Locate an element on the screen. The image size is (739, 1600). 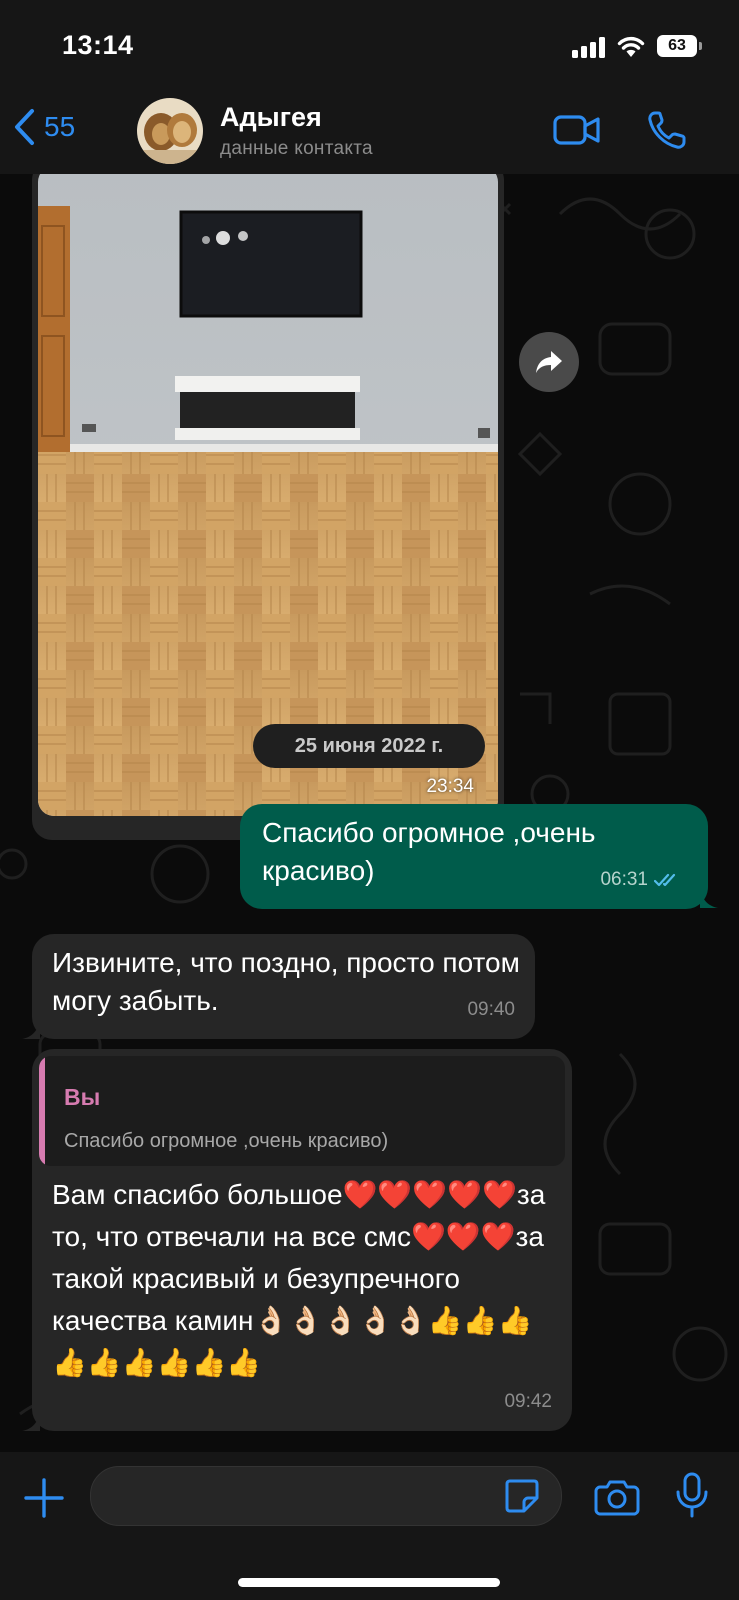
forward-button is located at coordinates (549, 362).